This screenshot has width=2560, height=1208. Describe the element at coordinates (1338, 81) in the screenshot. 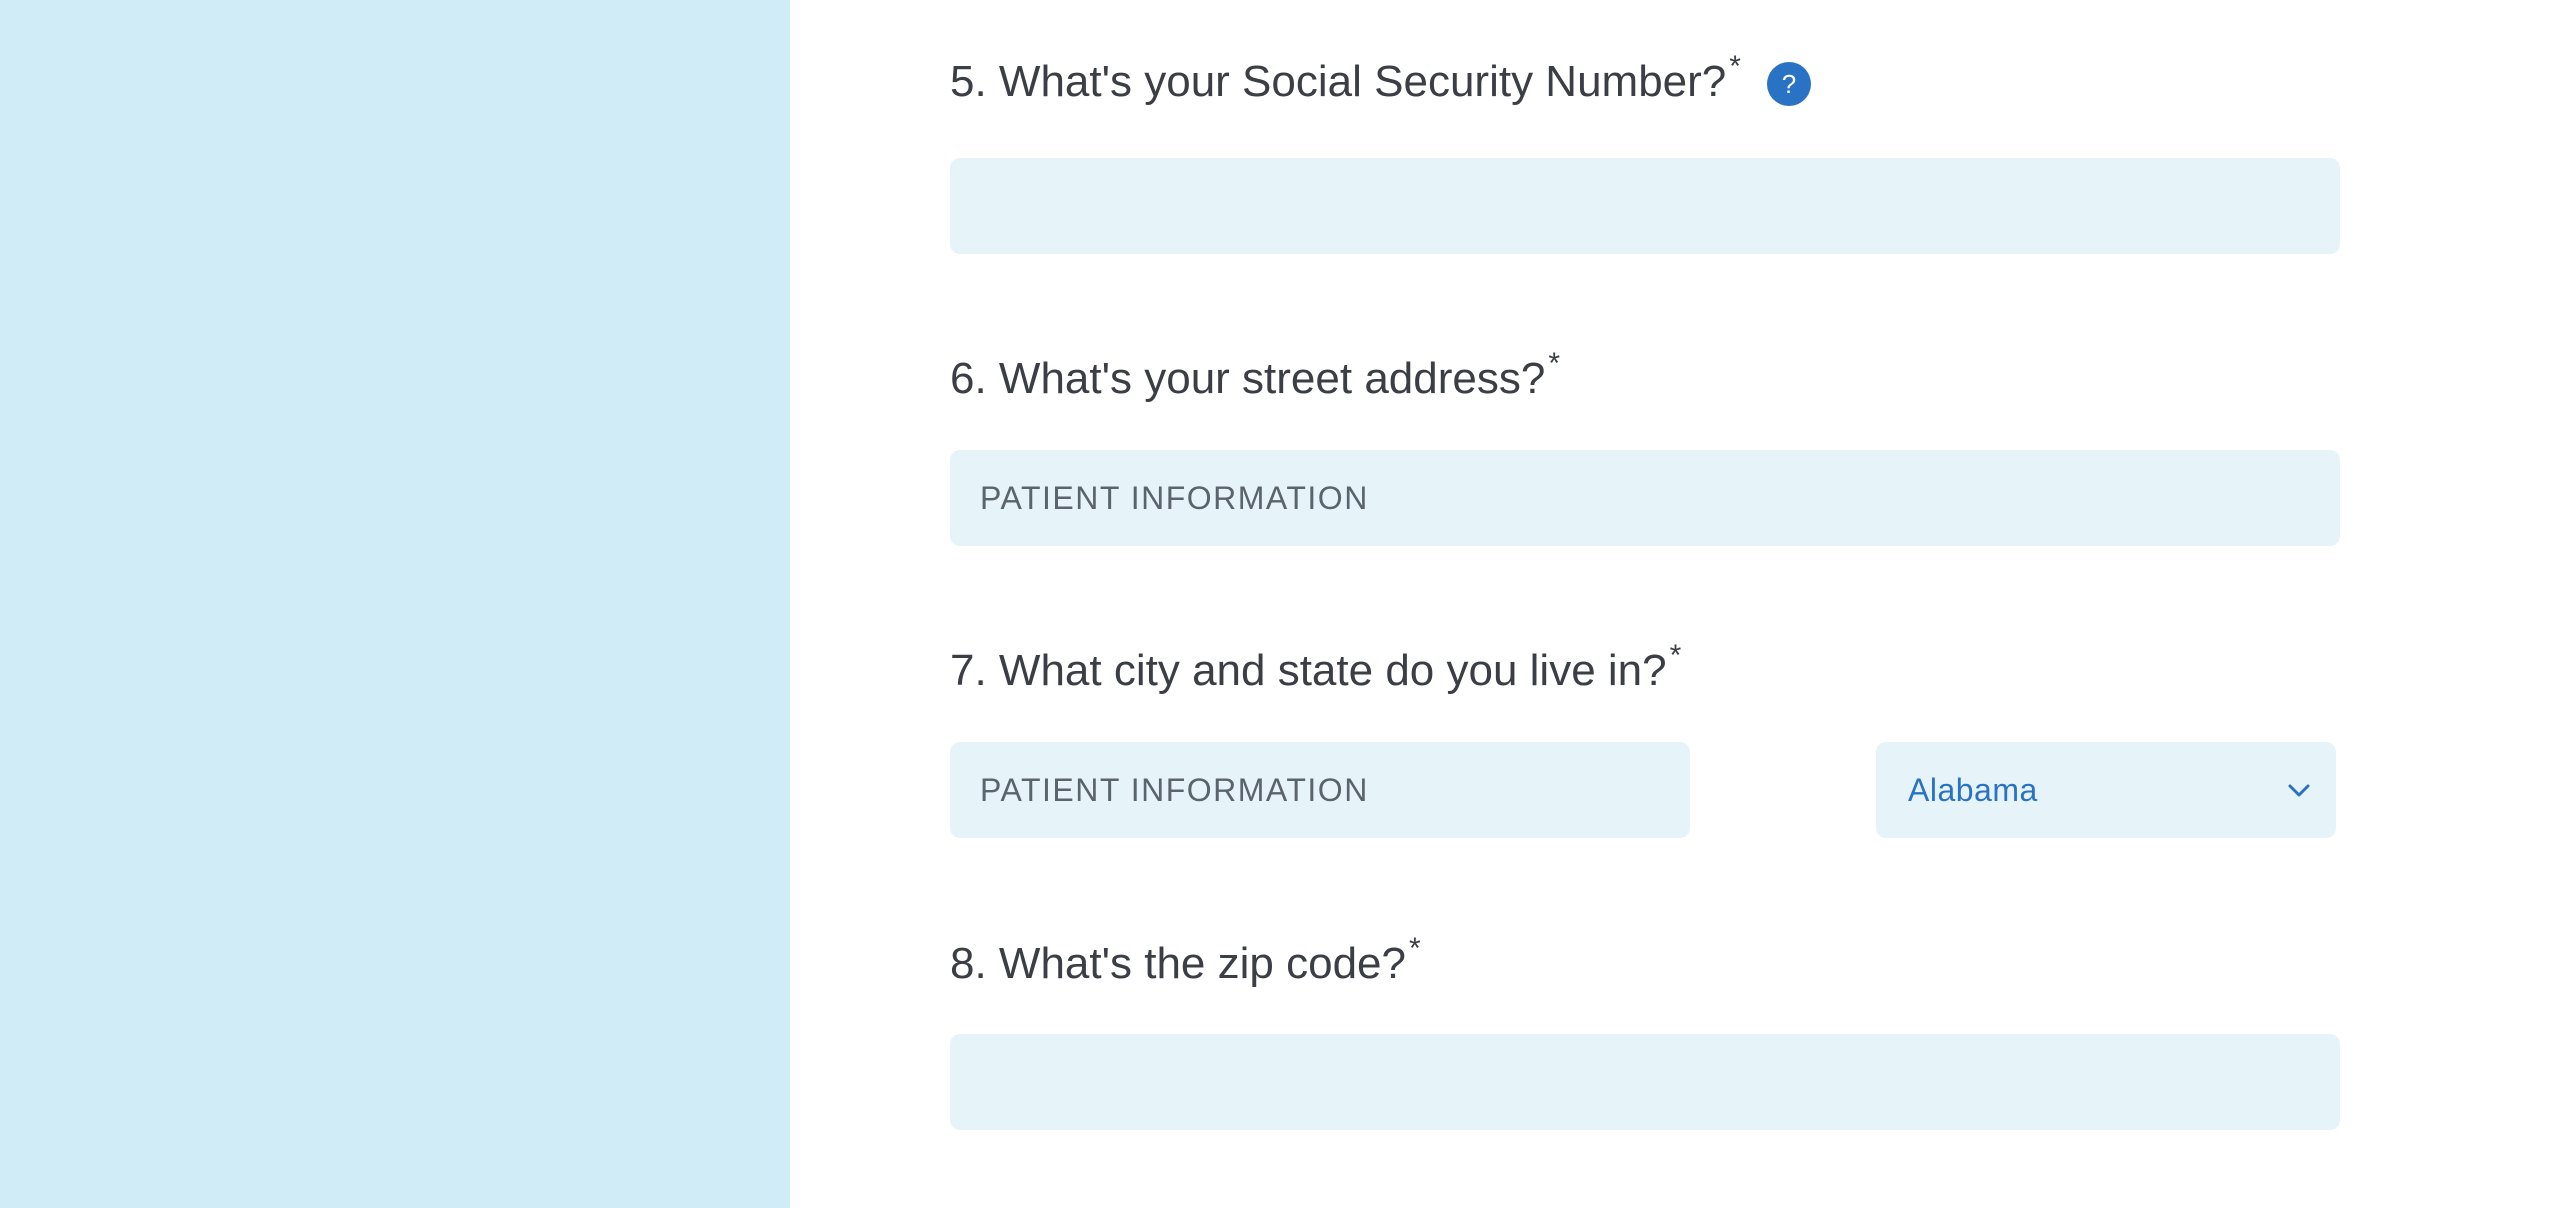

I see `question-label-text: 5. What's your Social Security Number?` at that location.